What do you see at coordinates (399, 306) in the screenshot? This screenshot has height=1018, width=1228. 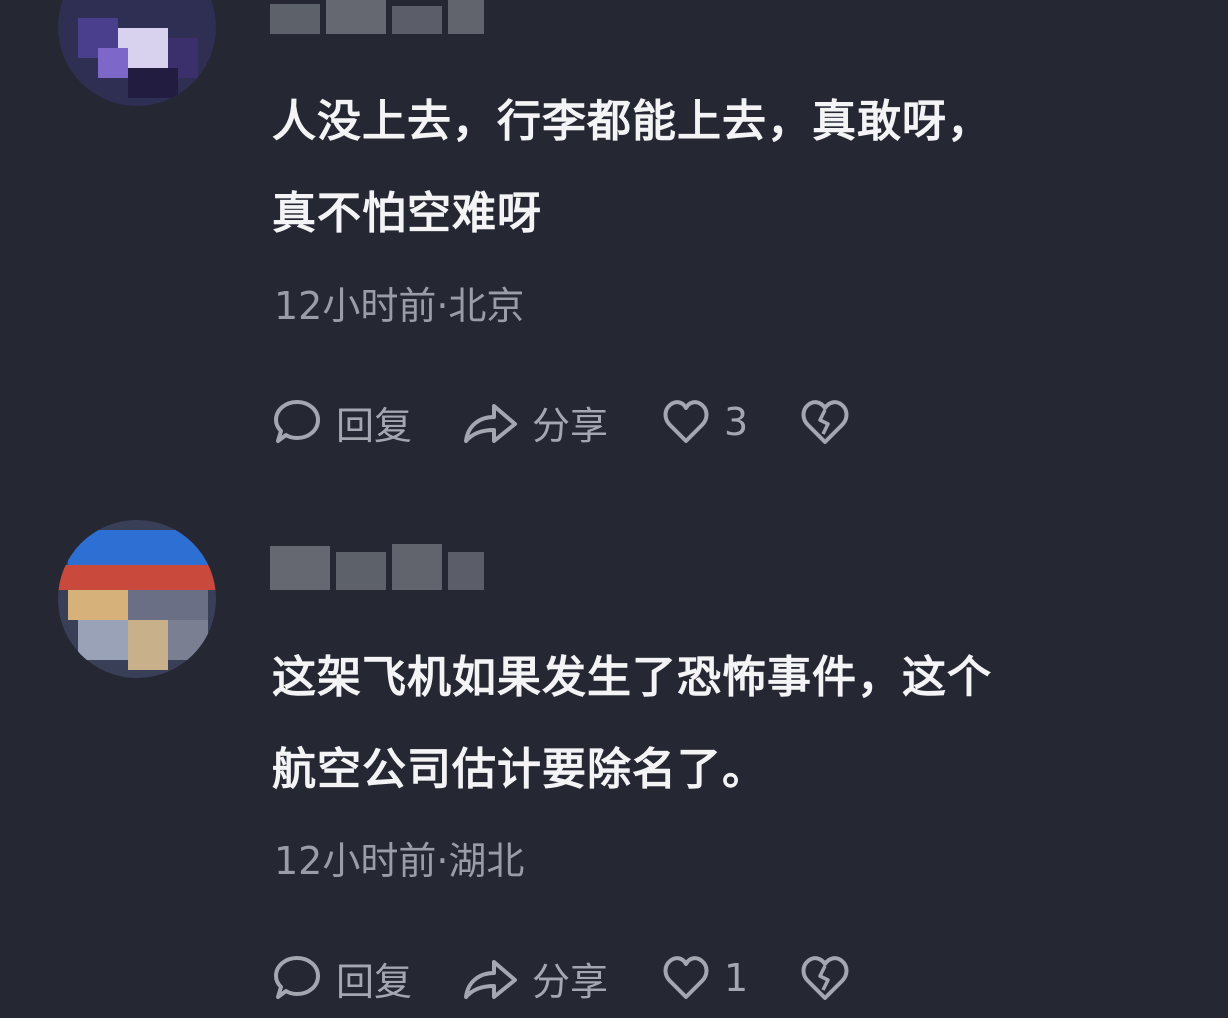 I see `comment-meta: 12小时前·北京` at bounding box center [399, 306].